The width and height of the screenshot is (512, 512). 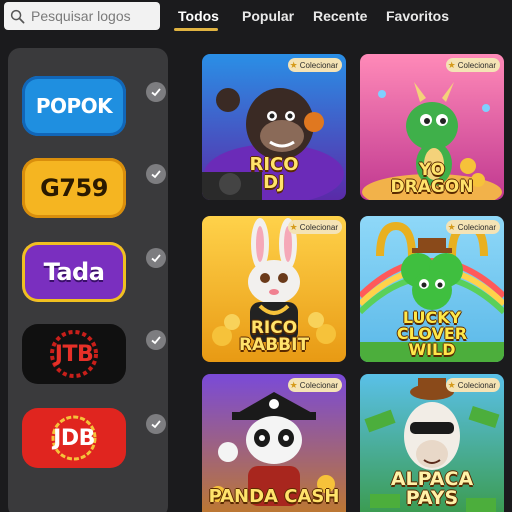 I want to click on provider-jtb: JTB, so click(x=74, y=354).